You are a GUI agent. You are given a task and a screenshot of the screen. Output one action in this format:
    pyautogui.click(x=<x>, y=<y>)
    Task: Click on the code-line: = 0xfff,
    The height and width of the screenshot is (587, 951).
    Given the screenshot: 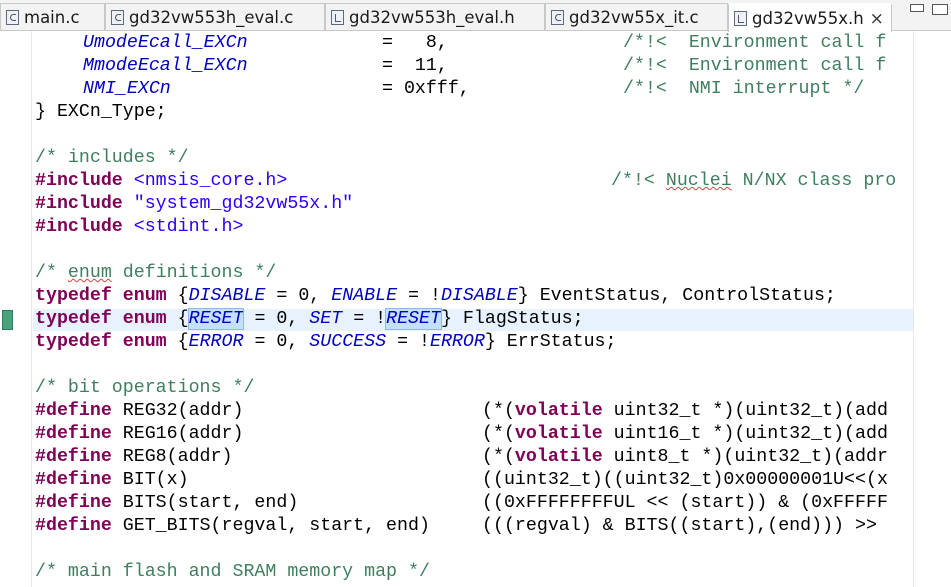 What is the action you would take?
    pyautogui.click(x=426, y=89)
    